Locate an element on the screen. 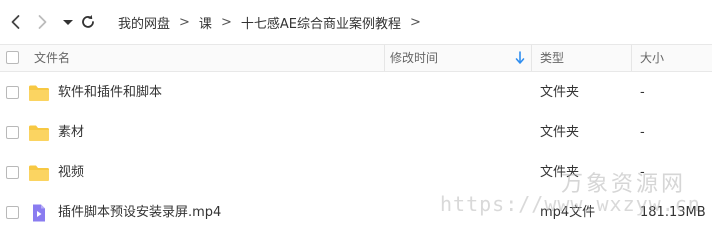 The width and height of the screenshot is (712, 240). file-name: 素材 is located at coordinates (71, 133).